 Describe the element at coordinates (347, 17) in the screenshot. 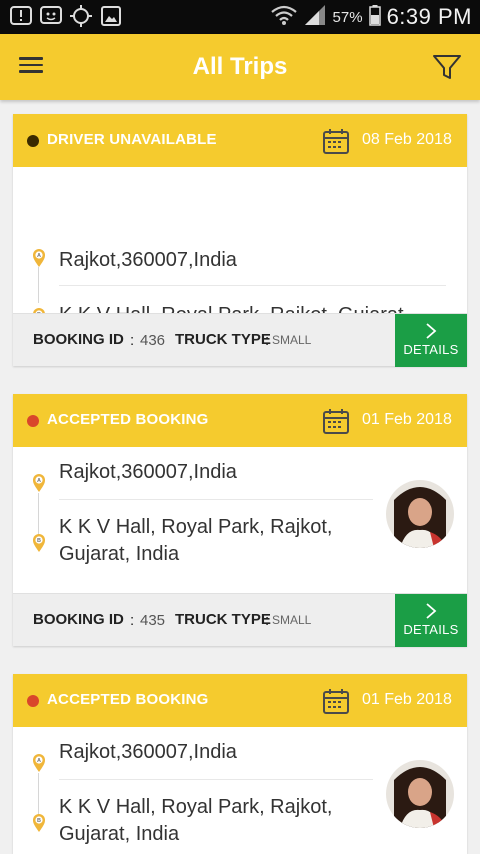

I see `battery-percent: 57%` at that location.